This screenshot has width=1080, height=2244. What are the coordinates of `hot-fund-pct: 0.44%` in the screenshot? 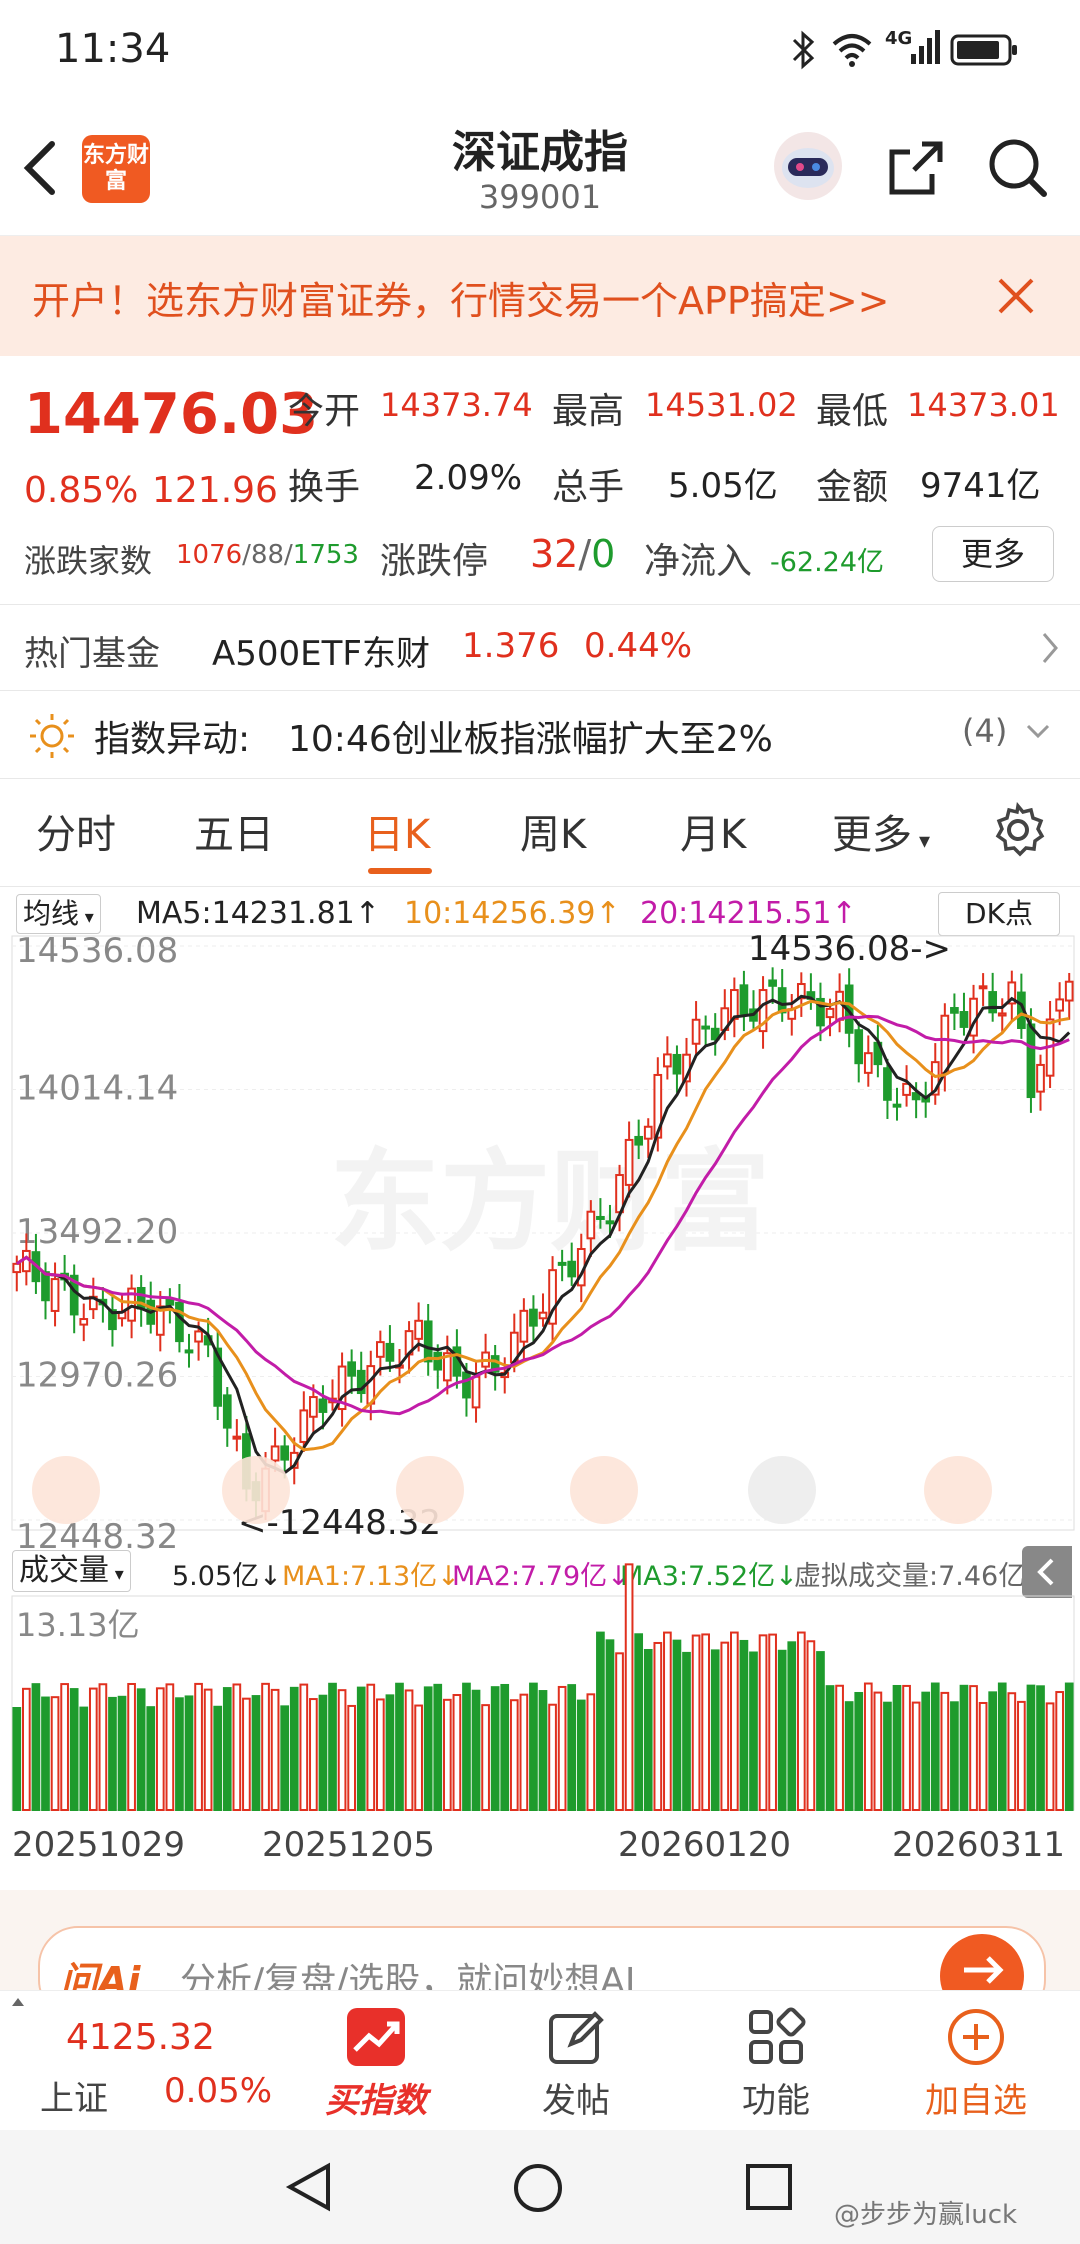 It's located at (638, 646).